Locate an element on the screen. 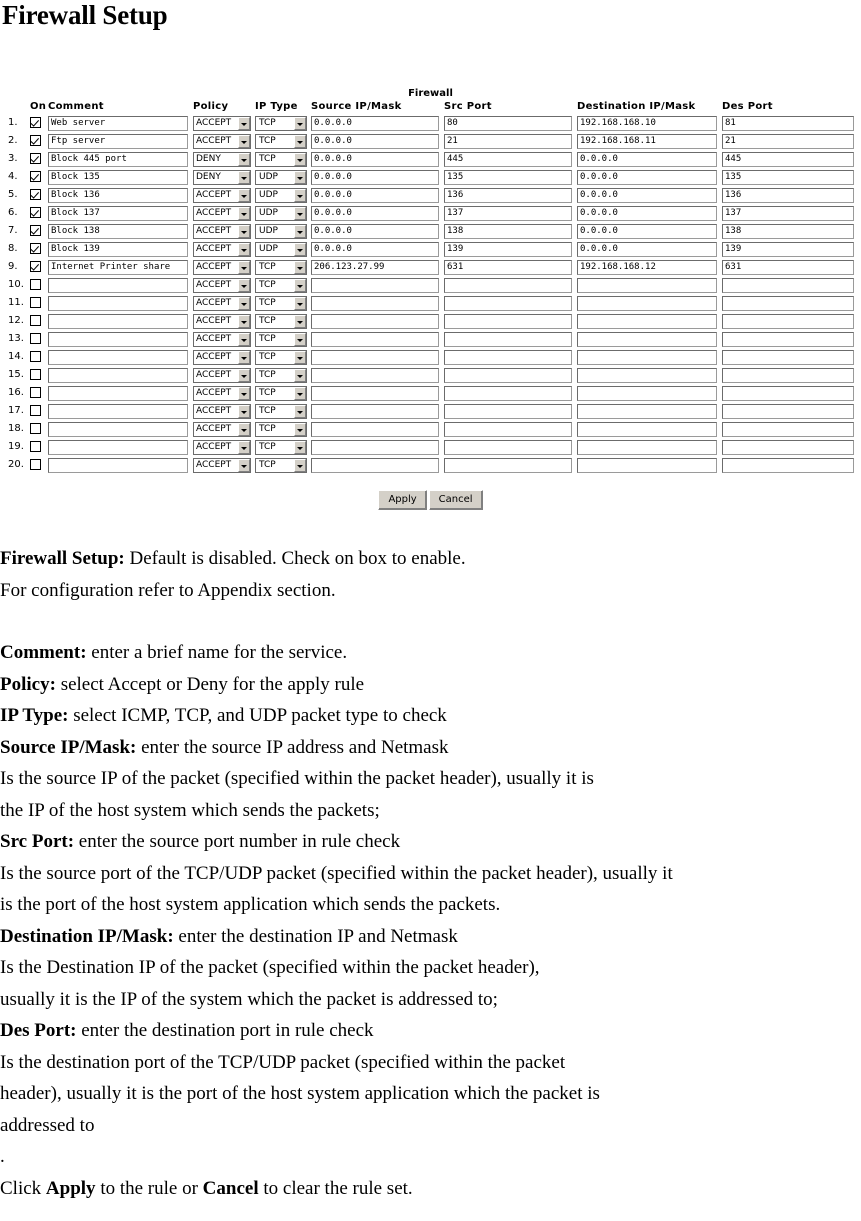 The image size is (861, 1221). apply-button: Apply is located at coordinates (402, 500).